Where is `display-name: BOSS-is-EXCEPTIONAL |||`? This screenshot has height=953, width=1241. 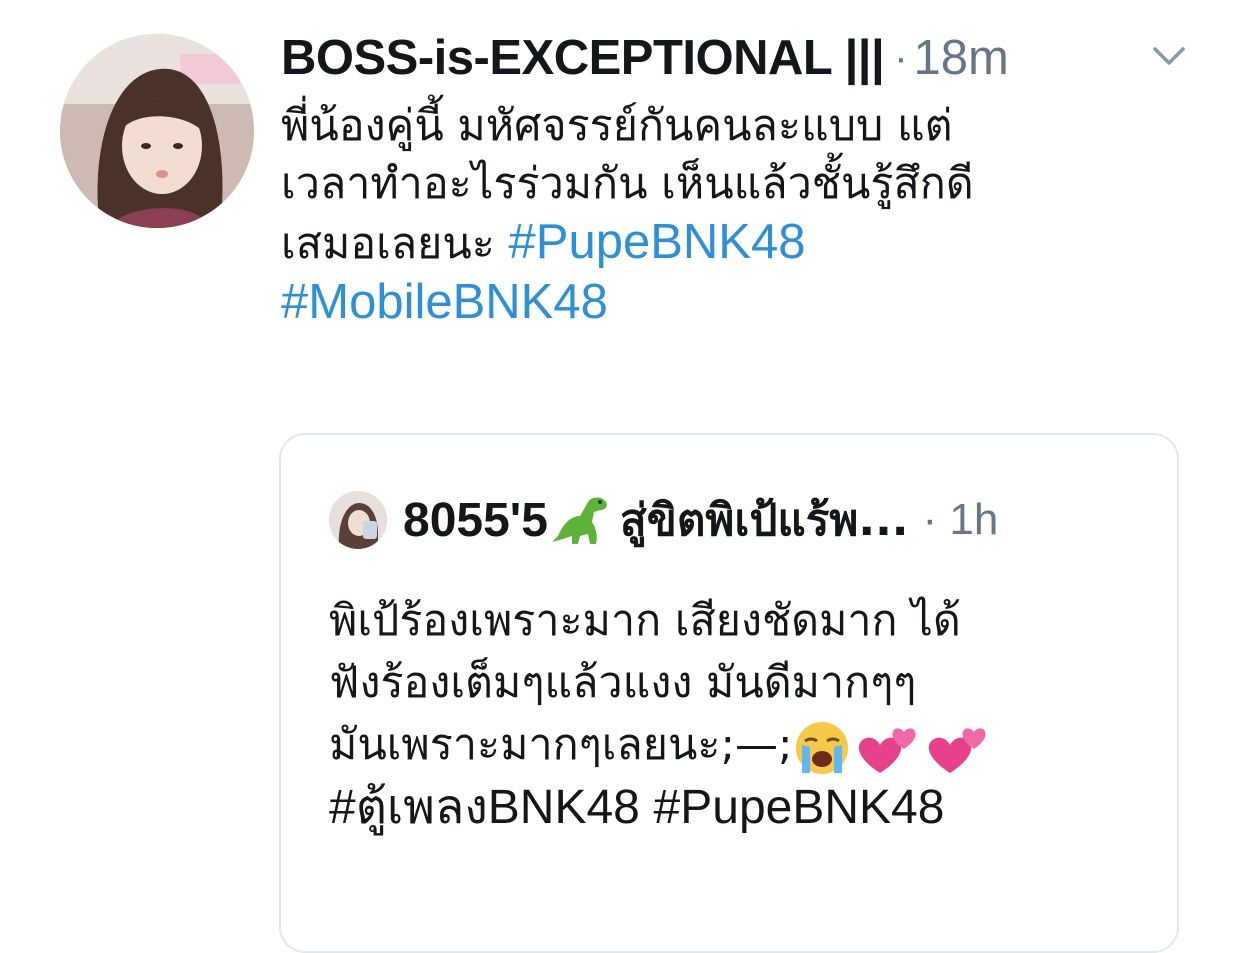
display-name: BOSS-is-EXCEPTIONAL ||| is located at coordinates (583, 58).